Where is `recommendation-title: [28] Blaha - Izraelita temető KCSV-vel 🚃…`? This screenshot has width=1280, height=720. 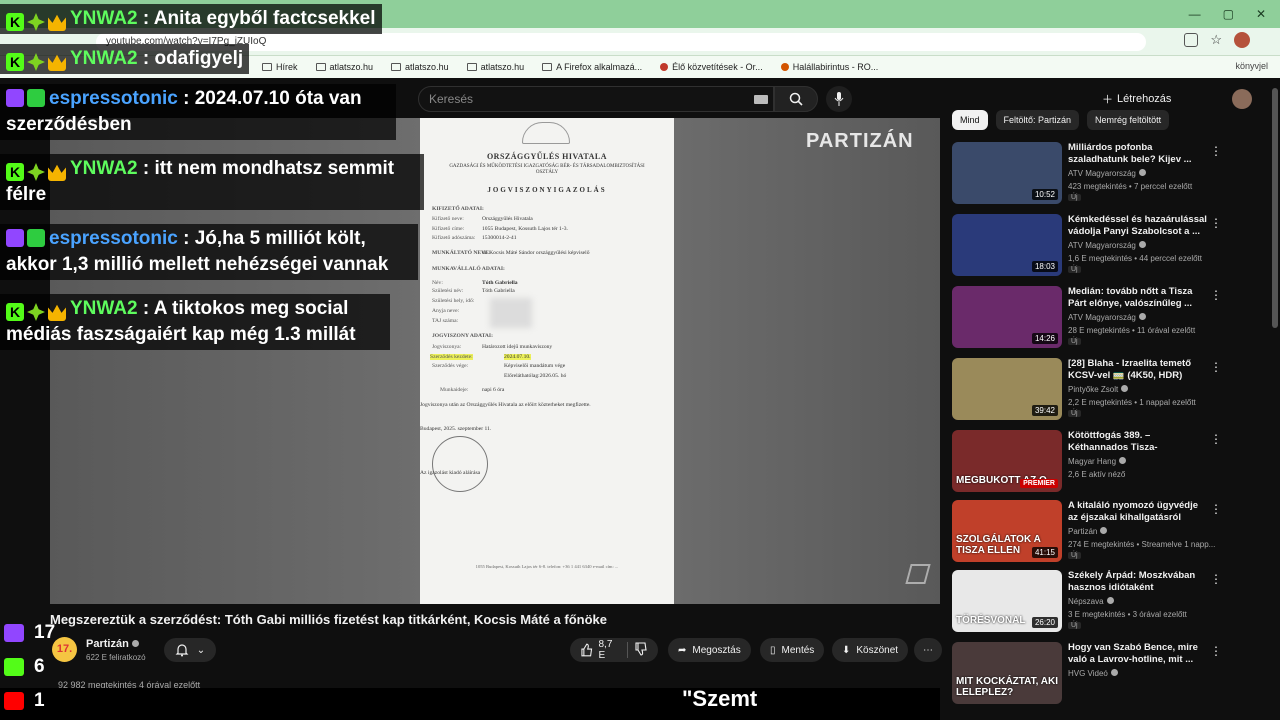 recommendation-title: [28] Blaha - Izraelita temető KCSV-vel 🚃… is located at coordinates (1138, 370).